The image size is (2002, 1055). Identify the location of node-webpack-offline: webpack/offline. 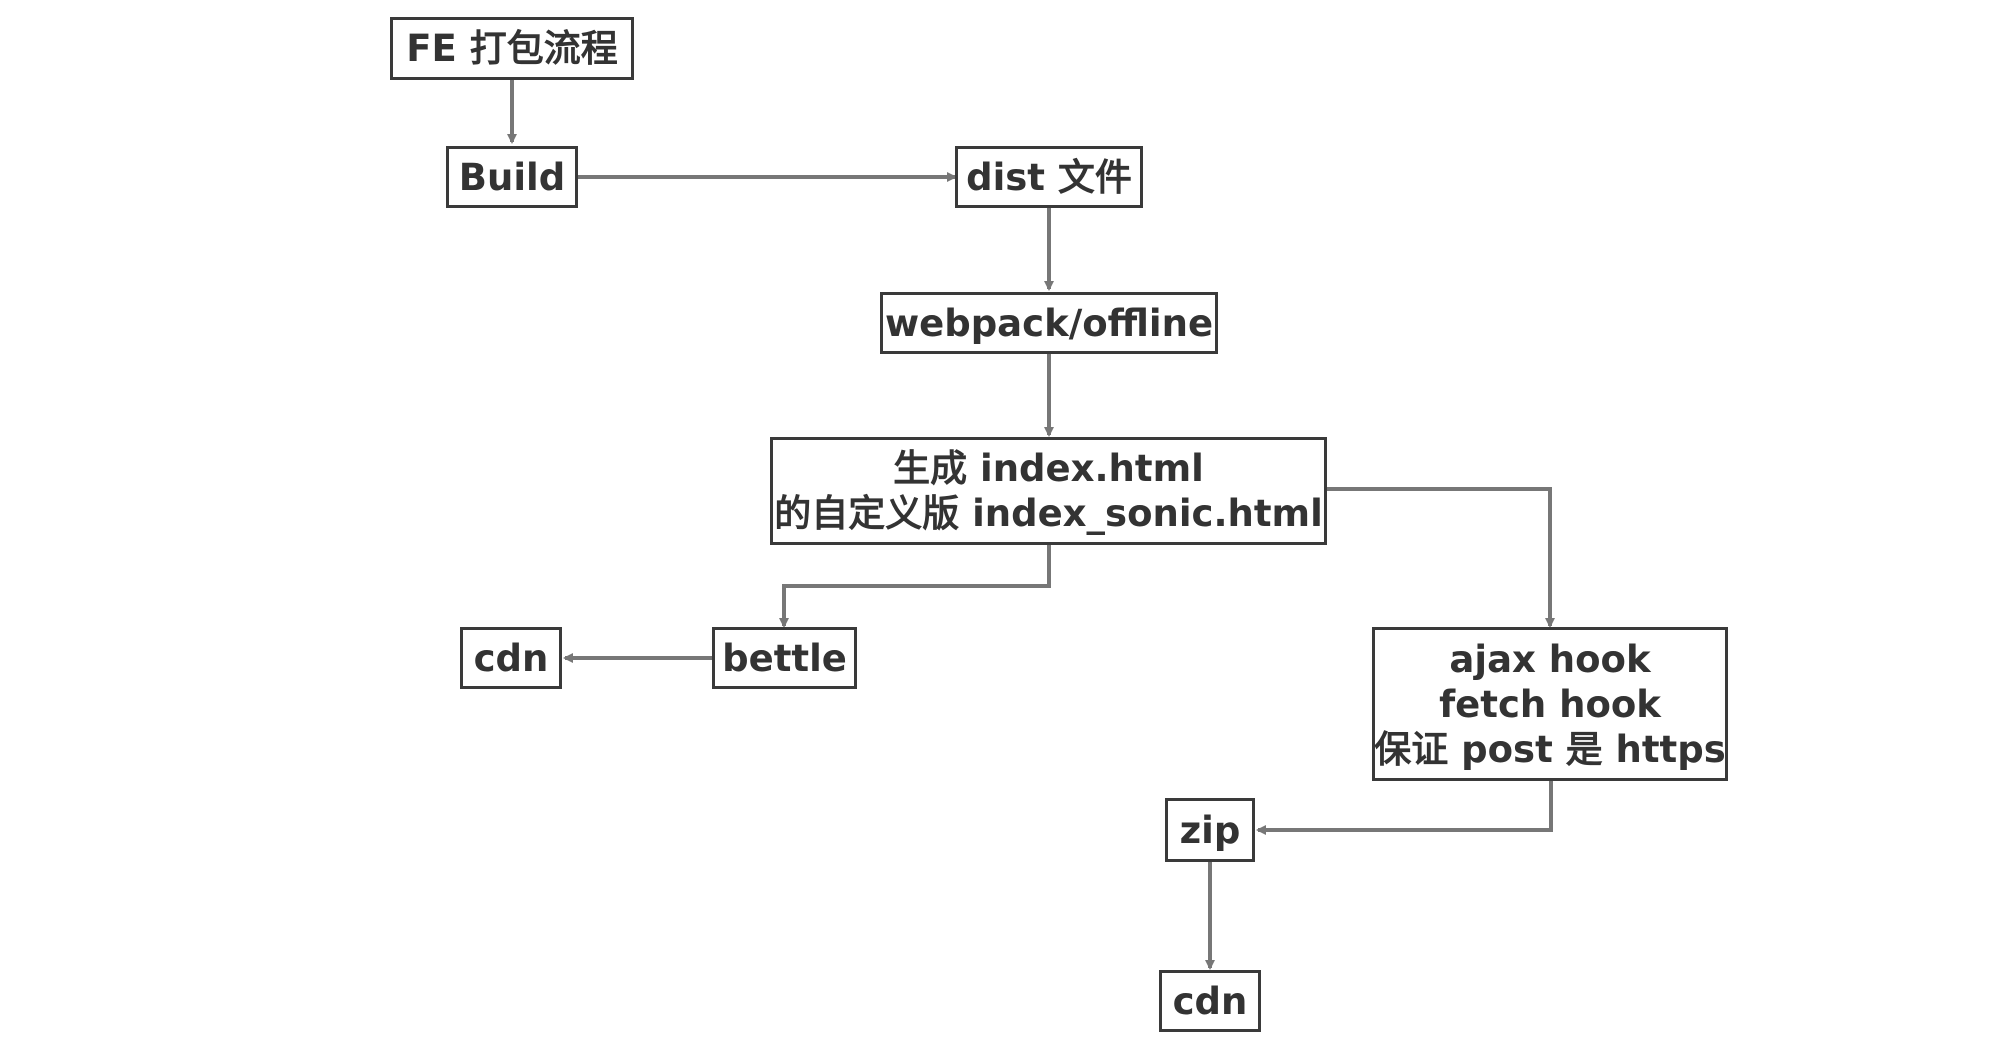
(1049, 323).